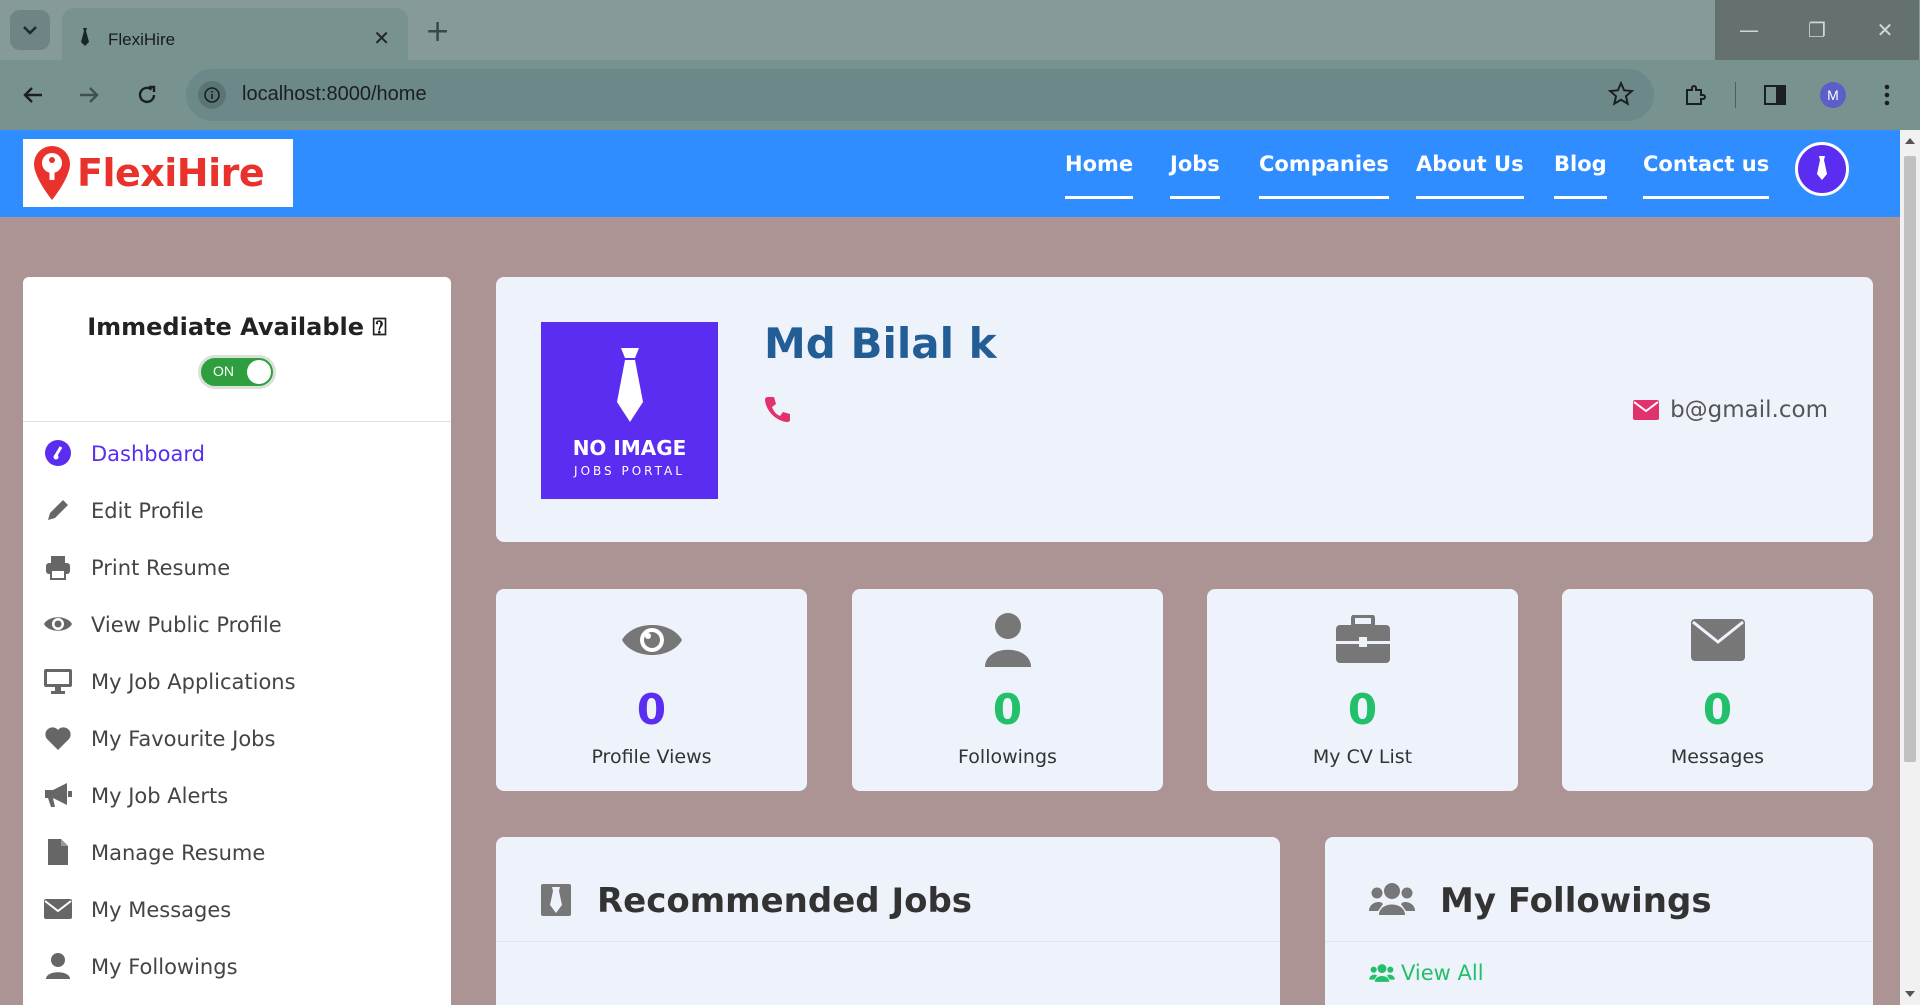  What do you see at coordinates (58, 567) in the screenshot?
I see `printer-icon` at bounding box center [58, 567].